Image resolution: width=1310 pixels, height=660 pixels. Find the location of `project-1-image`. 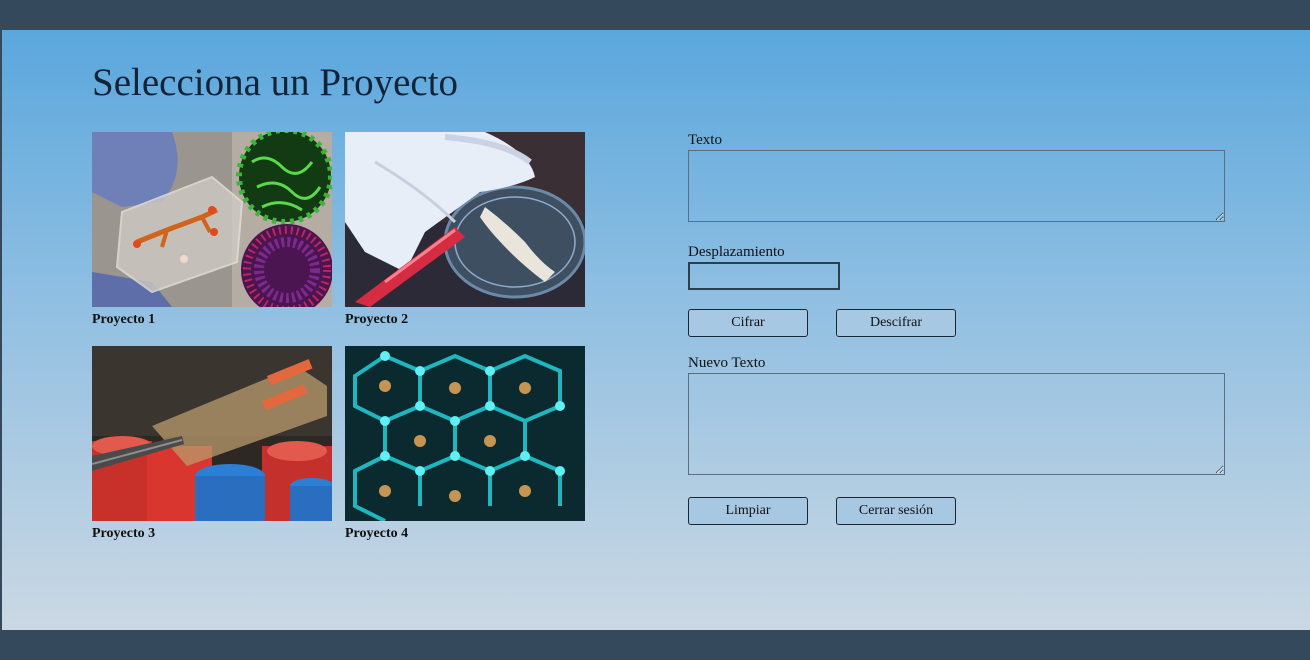

project-1-image is located at coordinates (212, 219).